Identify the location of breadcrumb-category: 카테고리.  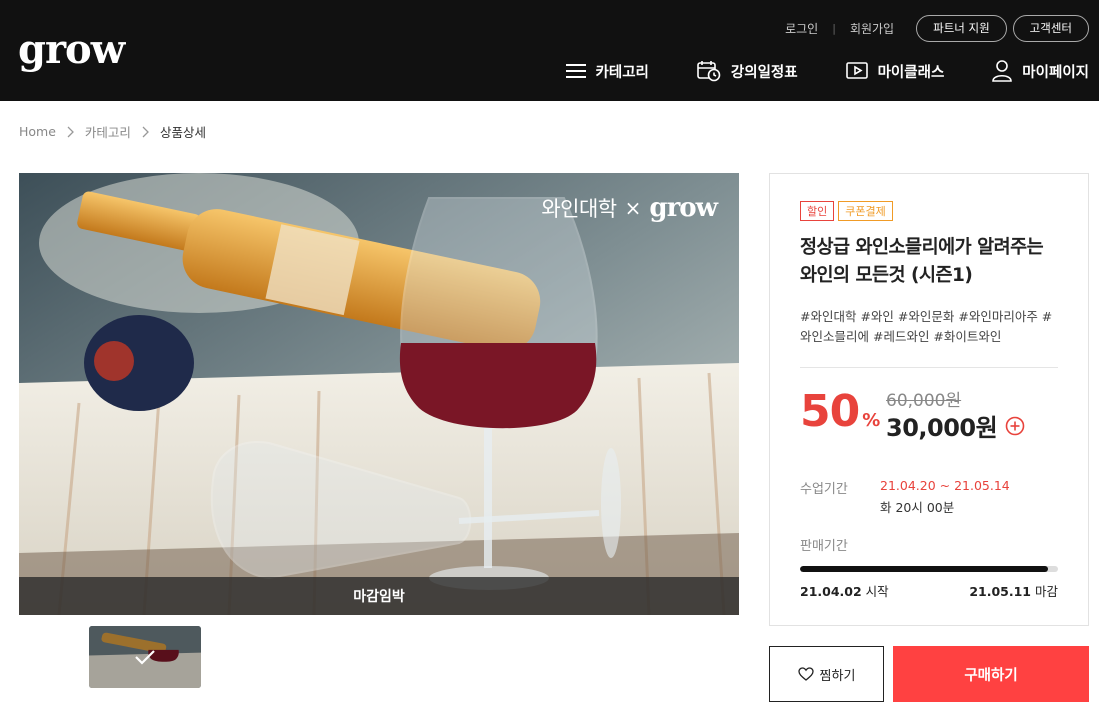
(108, 131).